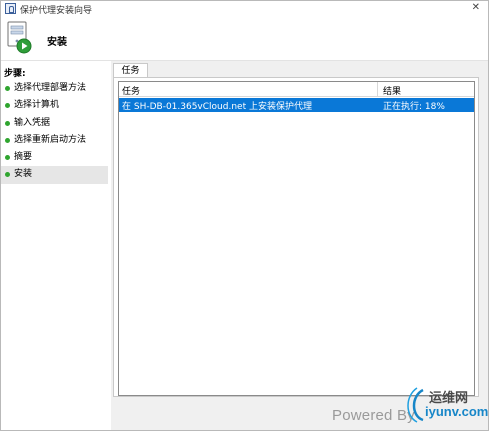  I want to click on step-item-credentials: 输入凭据, so click(54, 123).